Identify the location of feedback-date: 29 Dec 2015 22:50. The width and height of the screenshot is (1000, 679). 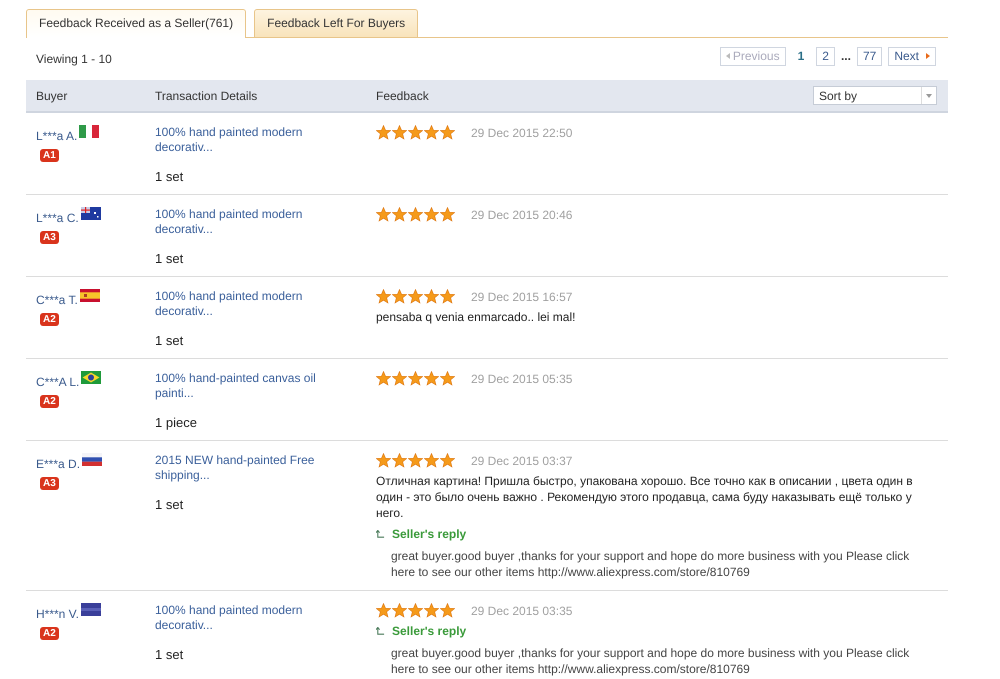
(521, 133).